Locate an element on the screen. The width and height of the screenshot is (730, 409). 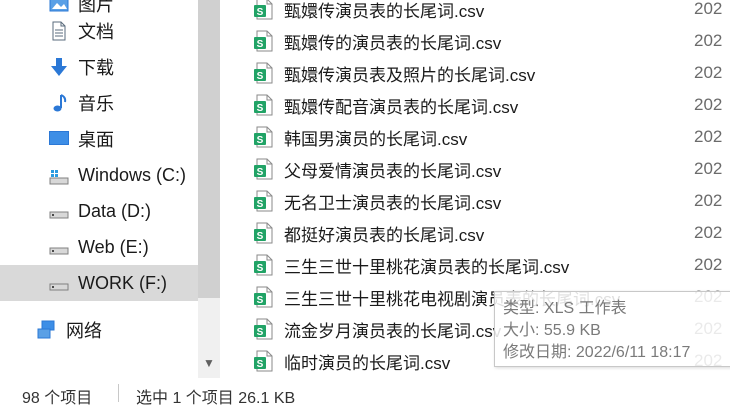
file-row: S 甄嬛传演员表的长尾词.csv 202 is located at coordinates (476, 12).